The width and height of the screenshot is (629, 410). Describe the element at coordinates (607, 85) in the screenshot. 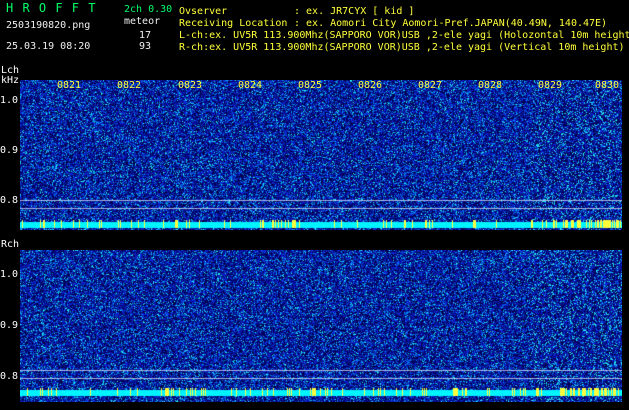

I see `time-tick-0830: 0830` at that location.